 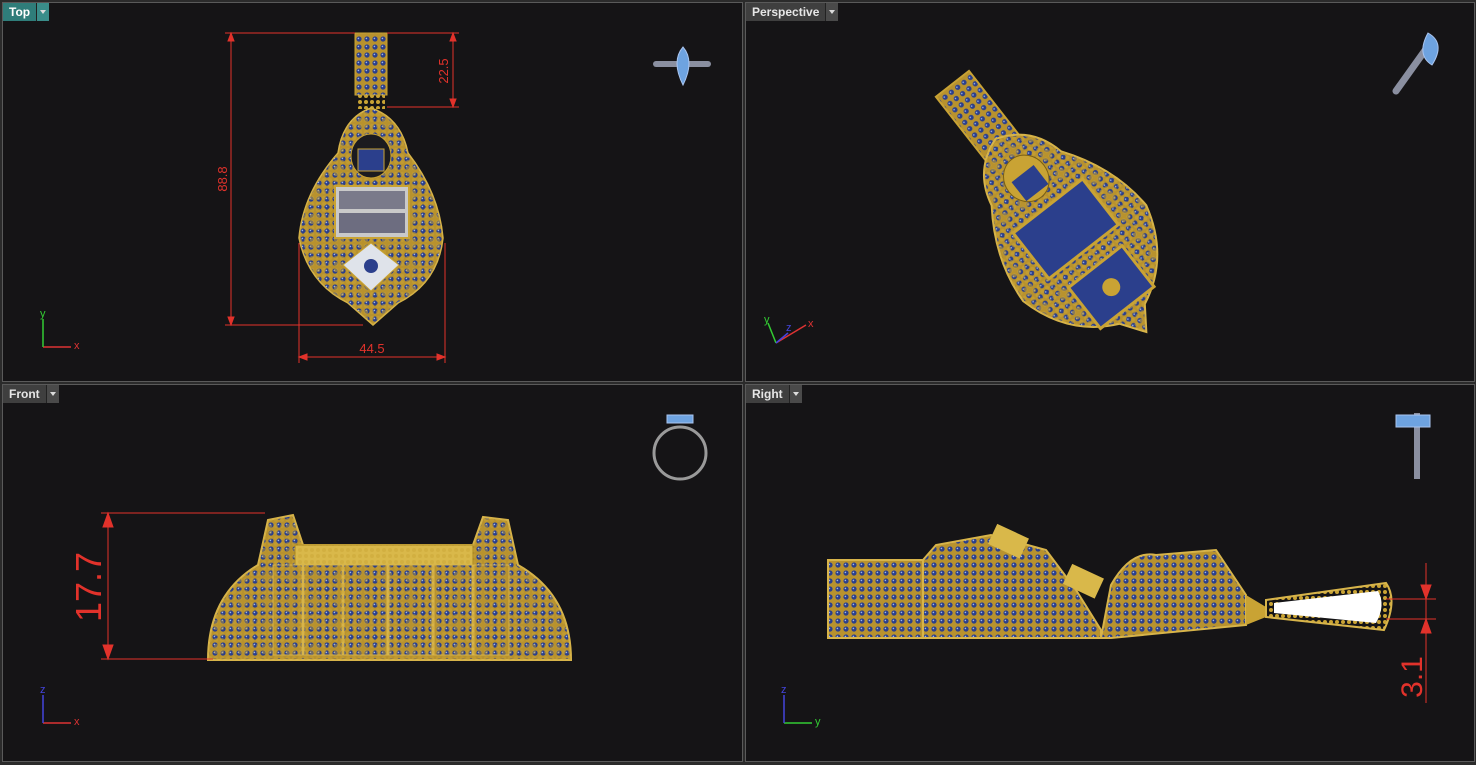 I want to click on pendant-right, so click(x=1110, y=581).